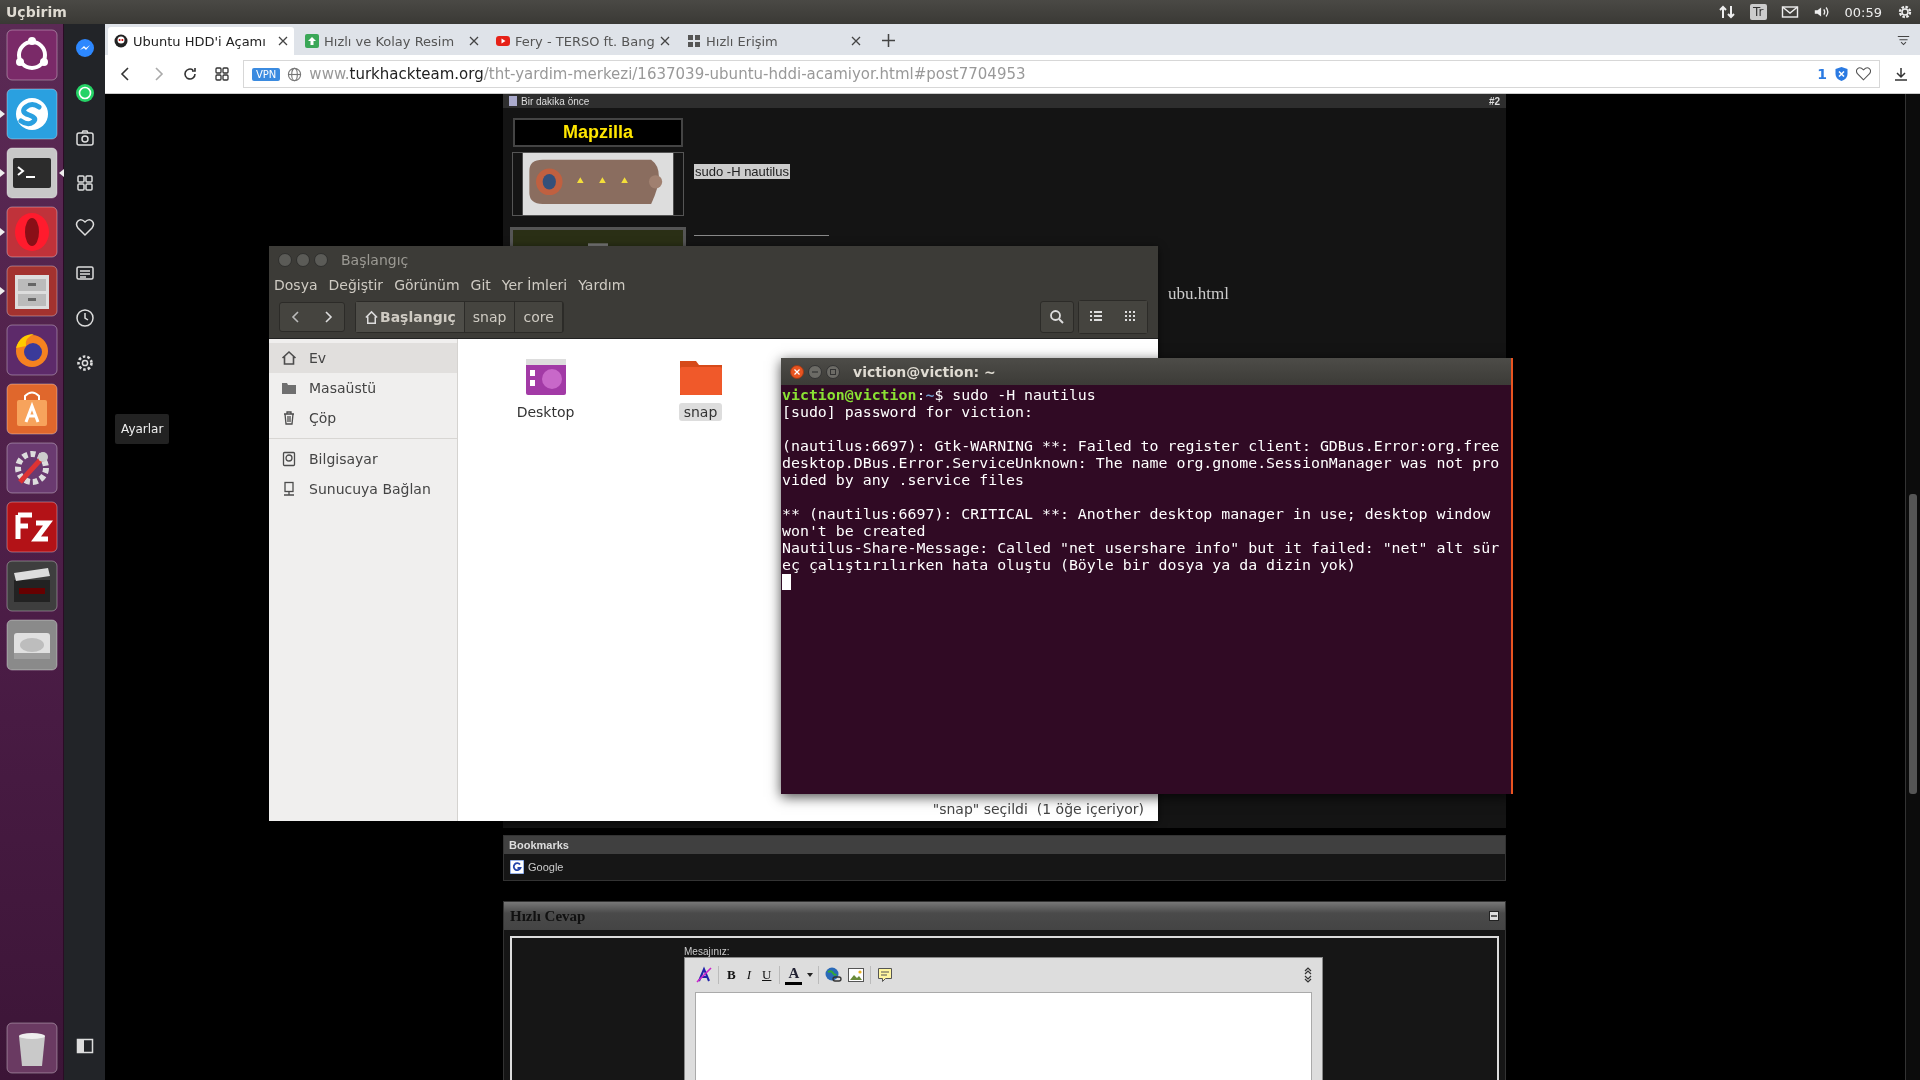 This screenshot has width=1920, height=1080. I want to click on terminal-line: won't be created, so click(854, 531).